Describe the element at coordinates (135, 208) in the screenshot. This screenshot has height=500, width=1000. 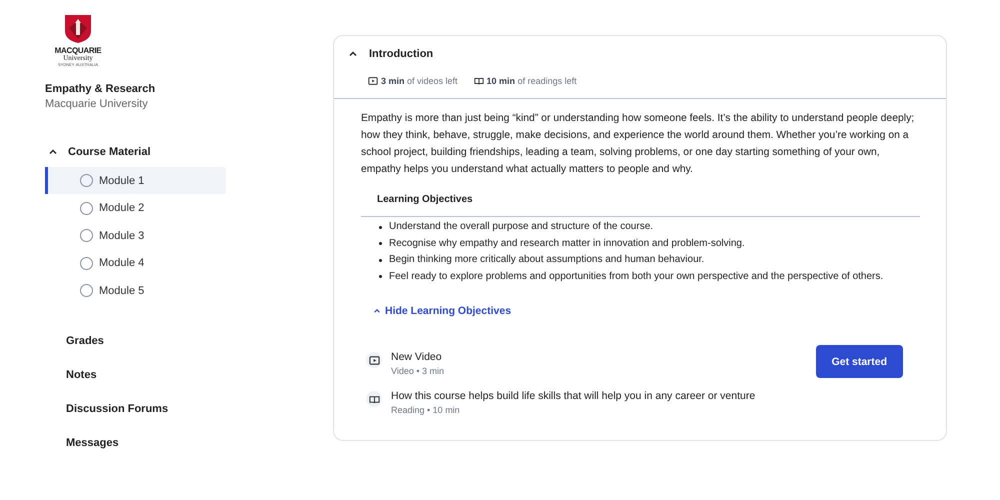
I see `module-item: Module 2` at that location.